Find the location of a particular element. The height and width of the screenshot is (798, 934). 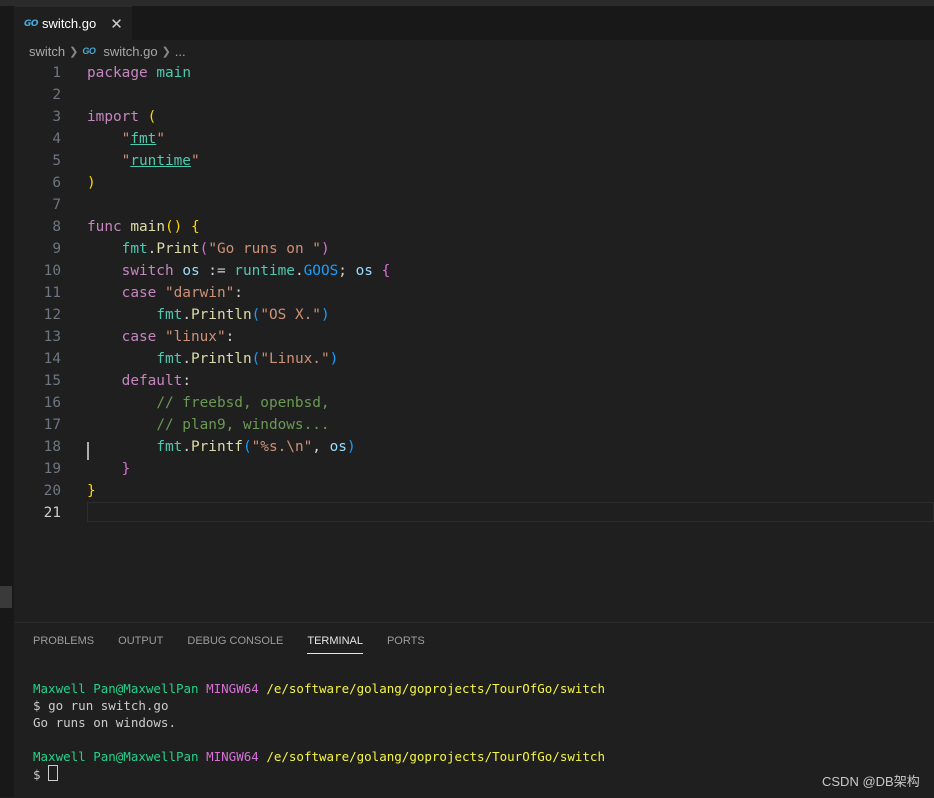

code-token: GOOS is located at coordinates (321, 271).